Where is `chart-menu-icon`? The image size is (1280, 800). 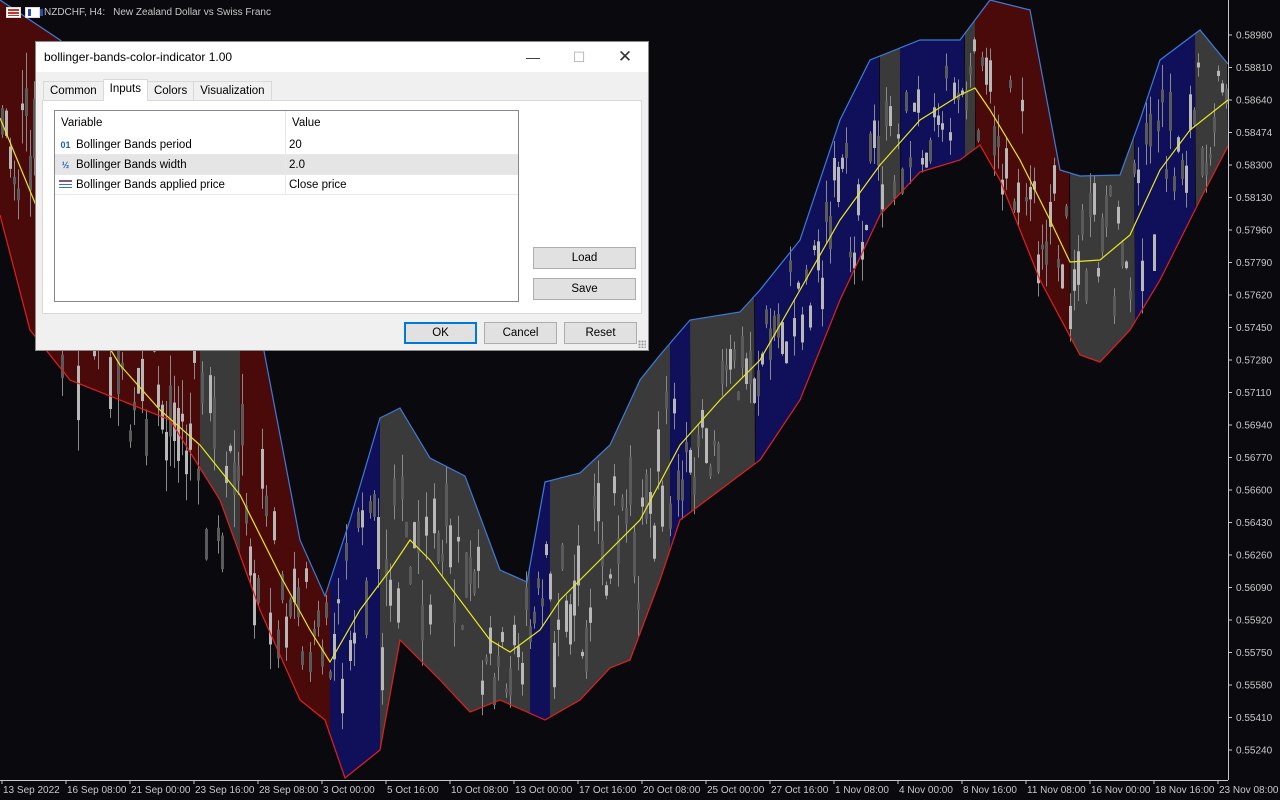
chart-menu-icon is located at coordinates (13, 12).